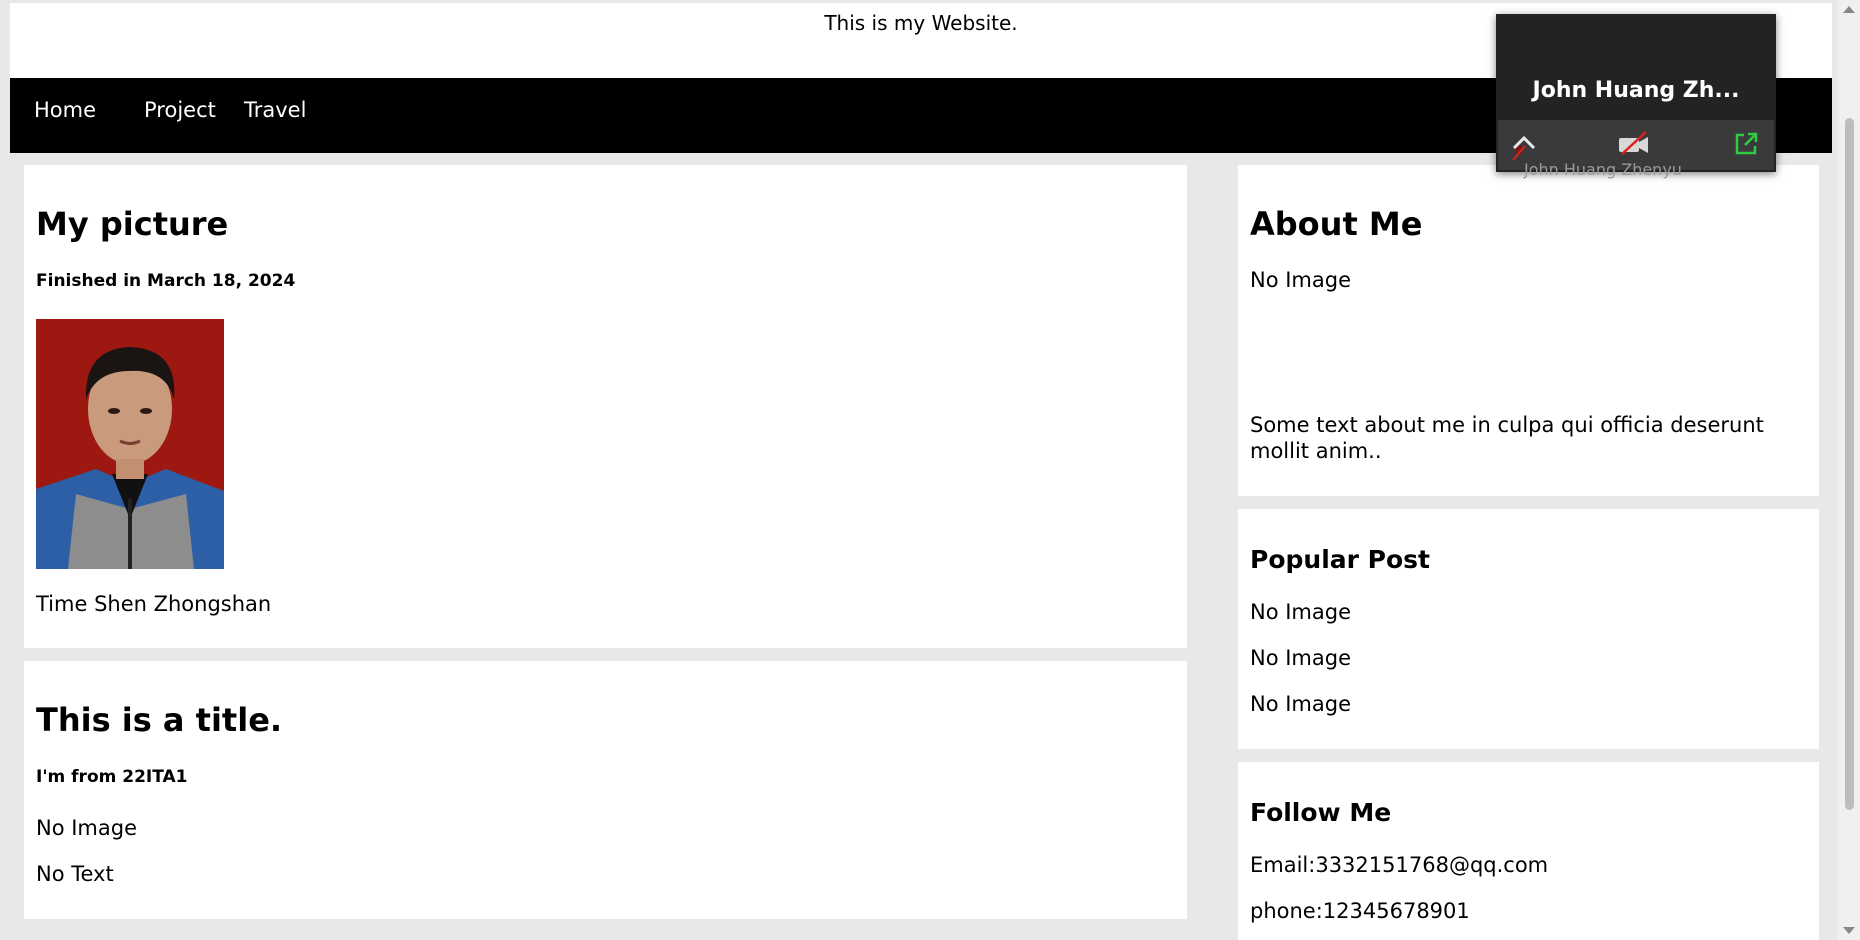 The image size is (1860, 940). Describe the element at coordinates (1849, 930) in the screenshot. I see `scroll-down-arrow-icon` at that location.